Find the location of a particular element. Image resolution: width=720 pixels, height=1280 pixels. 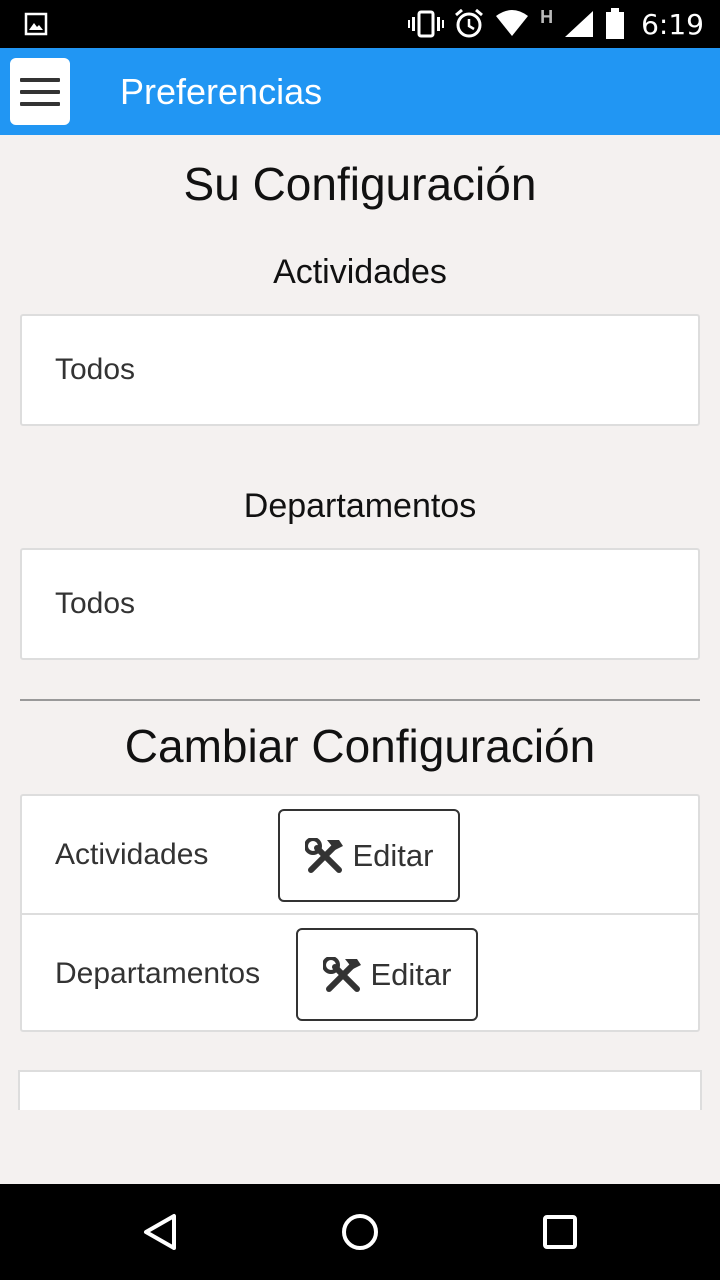

recents-icon is located at coordinates (560, 1232).